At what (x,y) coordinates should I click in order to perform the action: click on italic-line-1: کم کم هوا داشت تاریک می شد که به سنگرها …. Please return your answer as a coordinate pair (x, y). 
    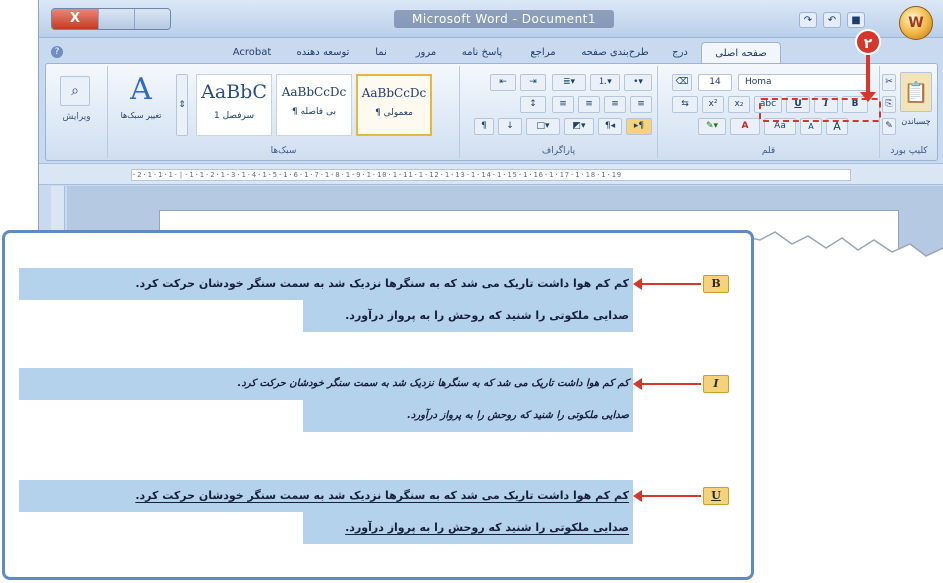
    Looking at the image, I should click on (326, 384).